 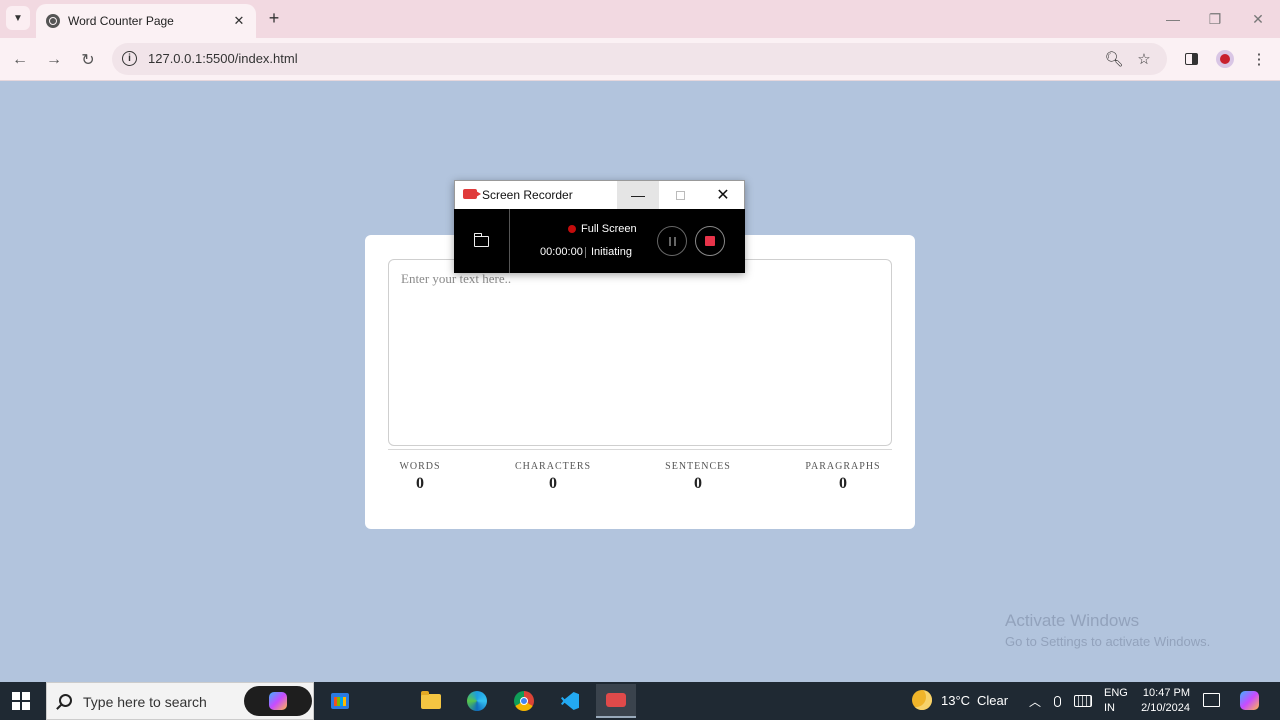 I want to click on maximize-icon, so click(x=680, y=195).